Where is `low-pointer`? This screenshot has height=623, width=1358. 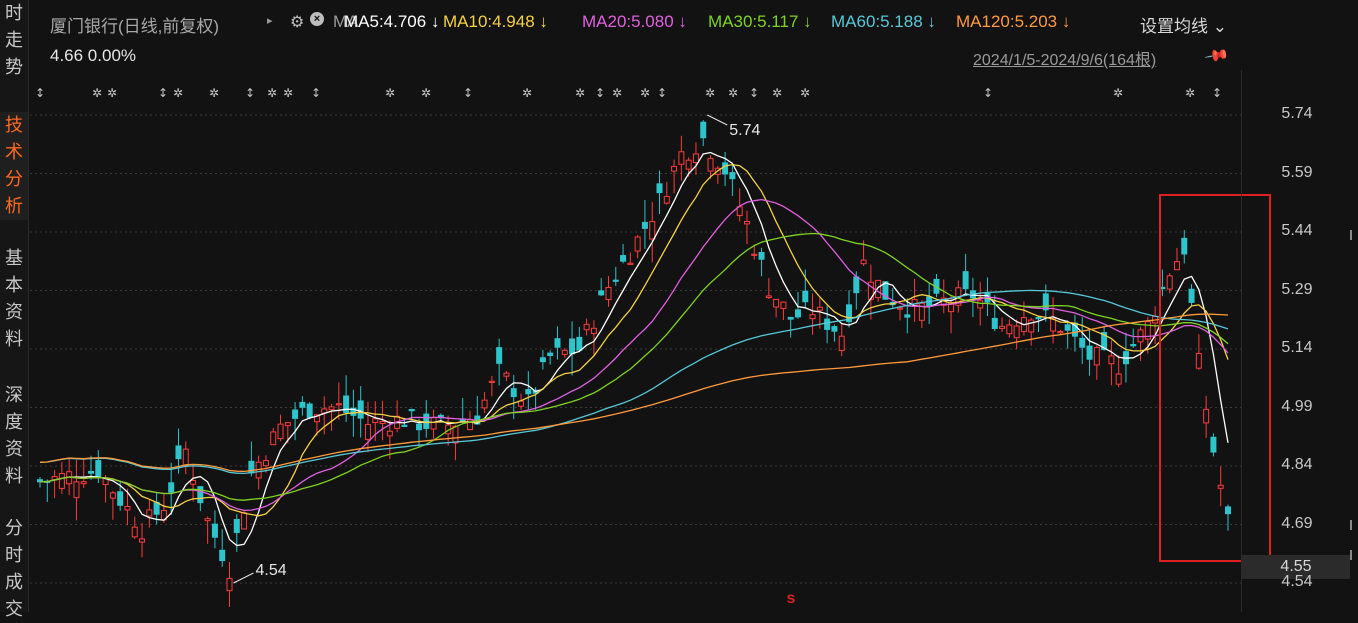 low-pointer is located at coordinates (243, 578).